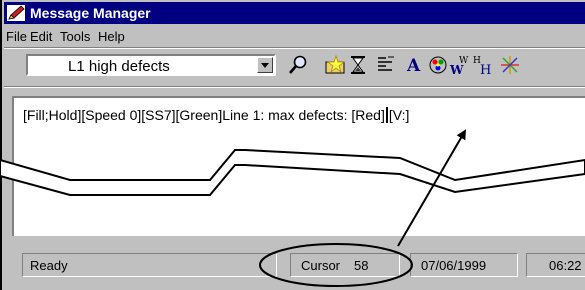 The width and height of the screenshot is (585, 290). What do you see at coordinates (111, 36) in the screenshot?
I see `menu-help: Help` at bounding box center [111, 36].